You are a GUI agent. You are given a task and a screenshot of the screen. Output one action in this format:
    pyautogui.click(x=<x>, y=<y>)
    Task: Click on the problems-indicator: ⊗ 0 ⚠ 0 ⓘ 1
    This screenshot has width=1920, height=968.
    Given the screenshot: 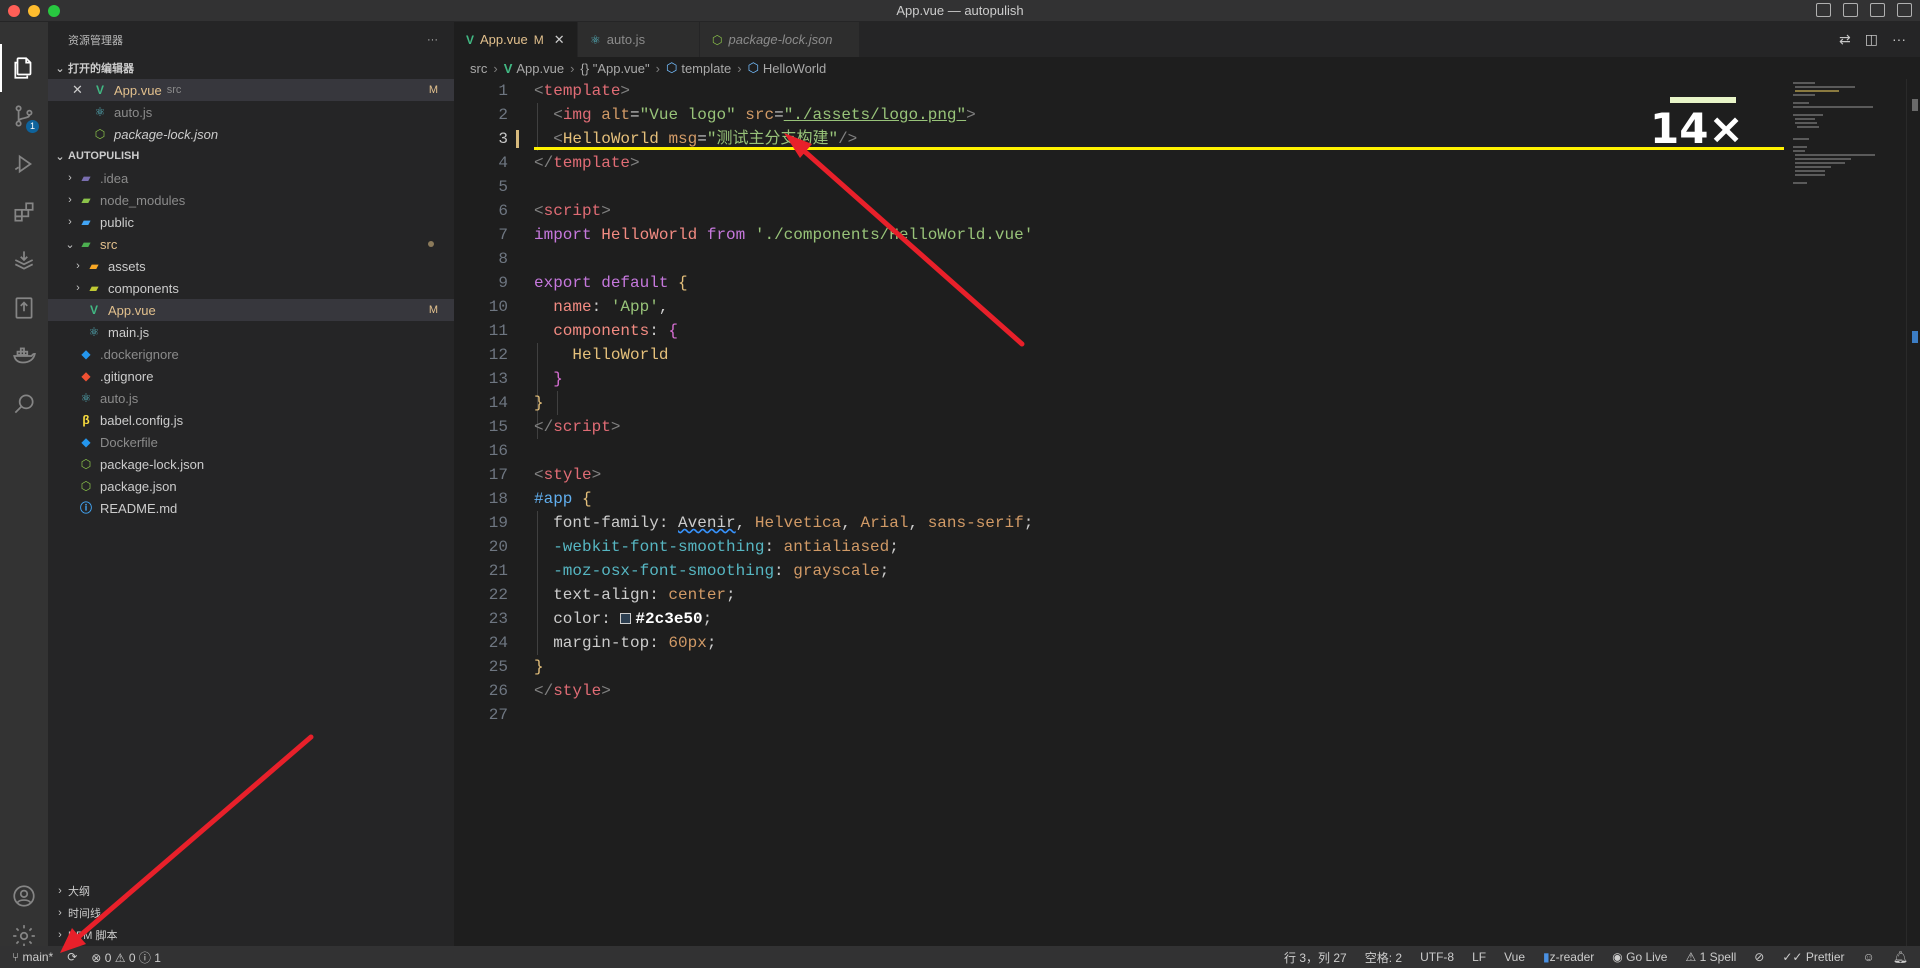 What is the action you would take?
    pyautogui.click(x=126, y=957)
    